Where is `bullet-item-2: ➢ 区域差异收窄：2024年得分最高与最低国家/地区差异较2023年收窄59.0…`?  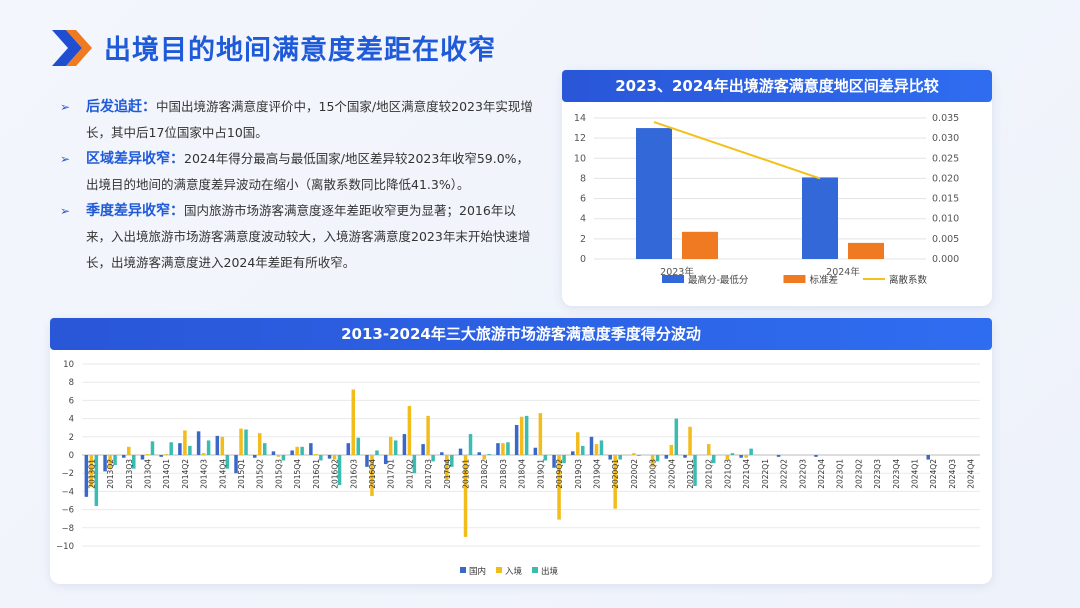
bullet-item-2: ➢ 区域差异收窄：2024年得分最高与最低国家/地区差异较2023年收窄59.0… is located at coordinates (300, 172).